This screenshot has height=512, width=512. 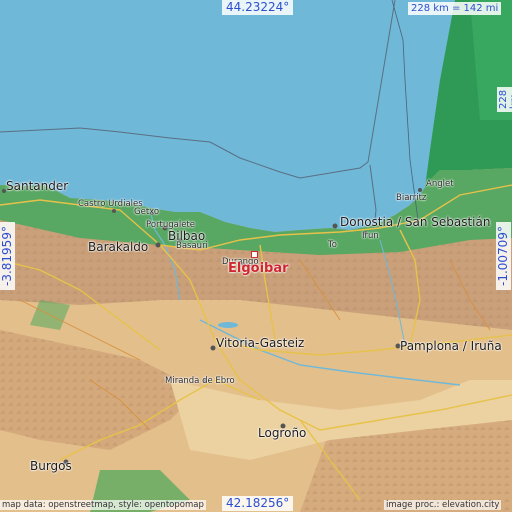 I want to click on place-label-biarritz: Biarritz, so click(x=411, y=198).